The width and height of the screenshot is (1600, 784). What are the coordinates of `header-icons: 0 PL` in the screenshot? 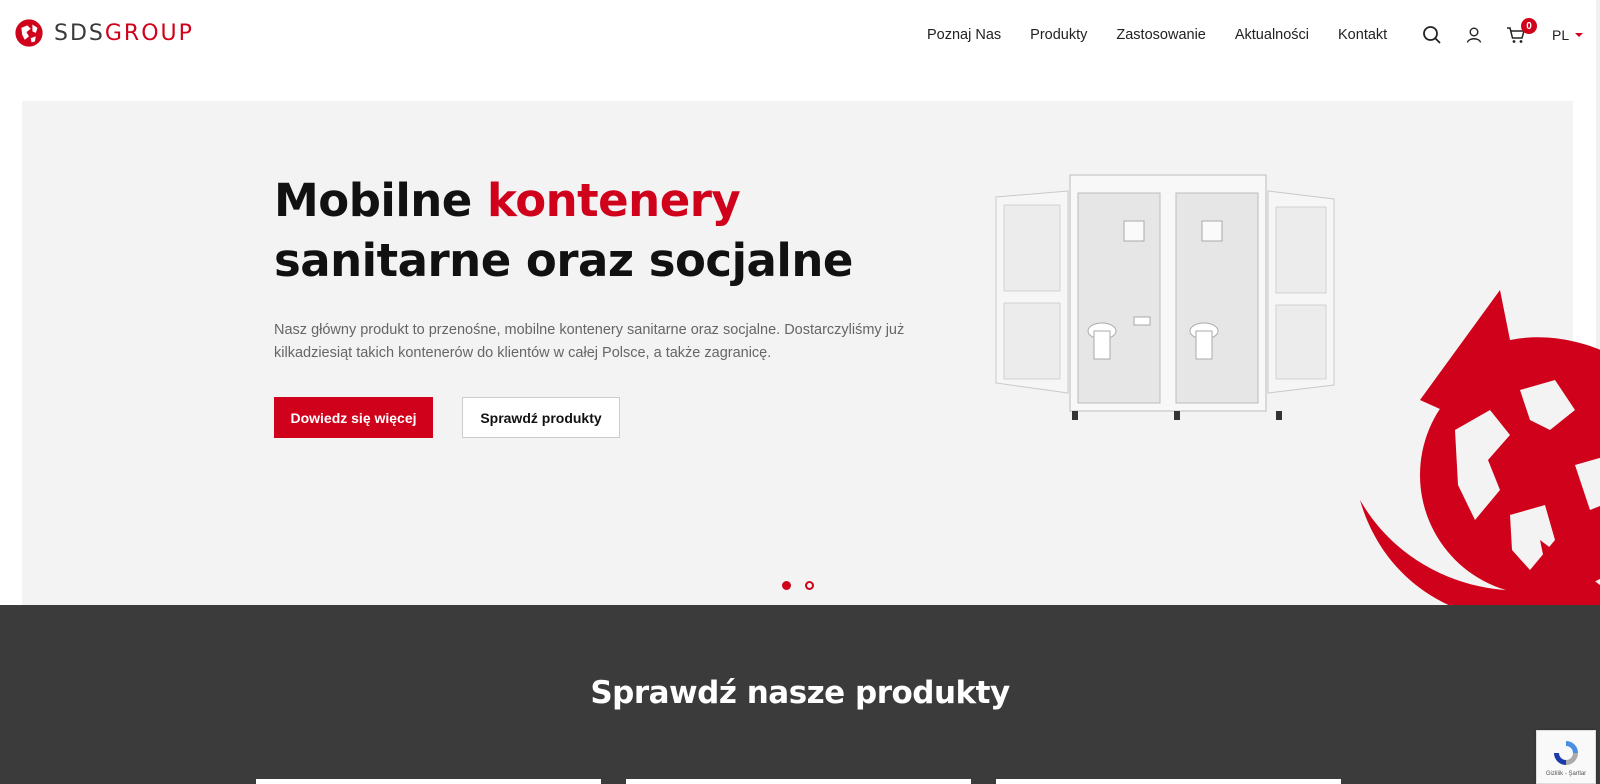 It's located at (1502, 32).